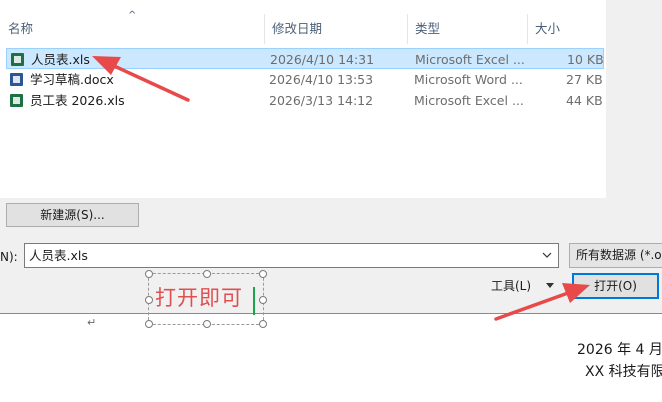 Image resolution: width=662 pixels, height=402 pixels. What do you see at coordinates (467, 29) in the screenshot?
I see `column-header-type: 类型` at bounding box center [467, 29].